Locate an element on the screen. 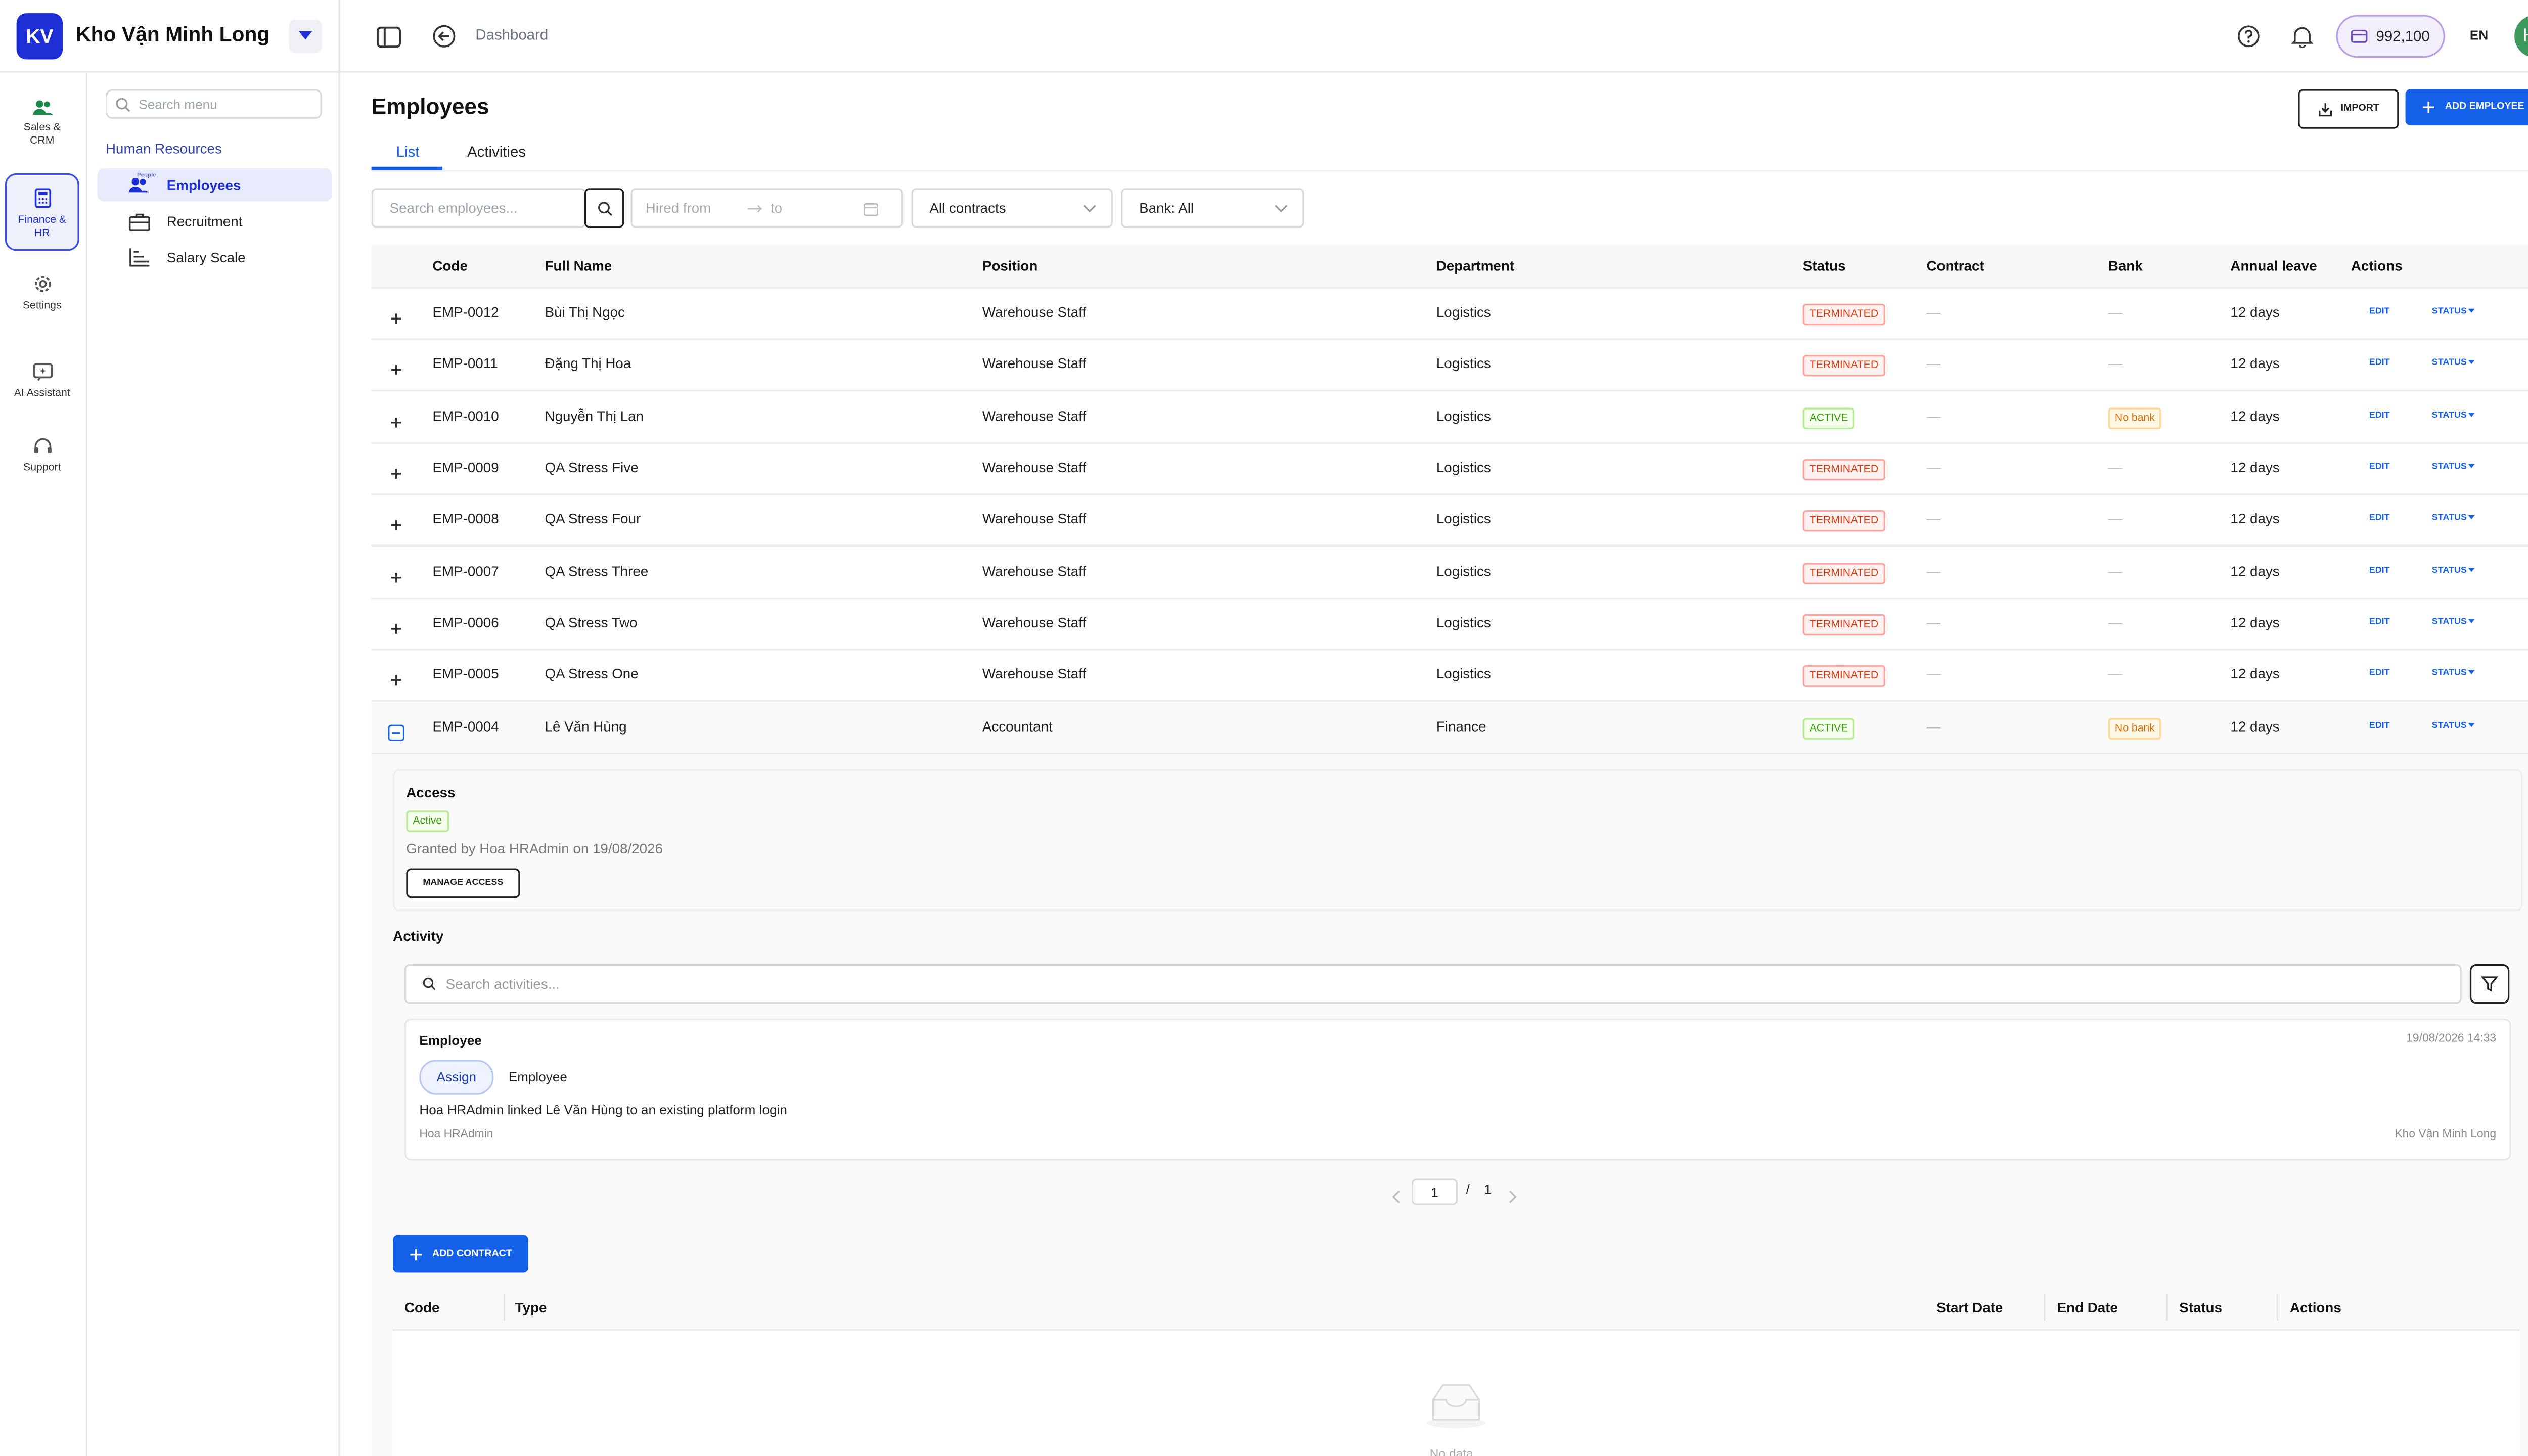 This screenshot has height=1456, width=2528. menu-search-placeholder: Search menu is located at coordinates (178, 104).